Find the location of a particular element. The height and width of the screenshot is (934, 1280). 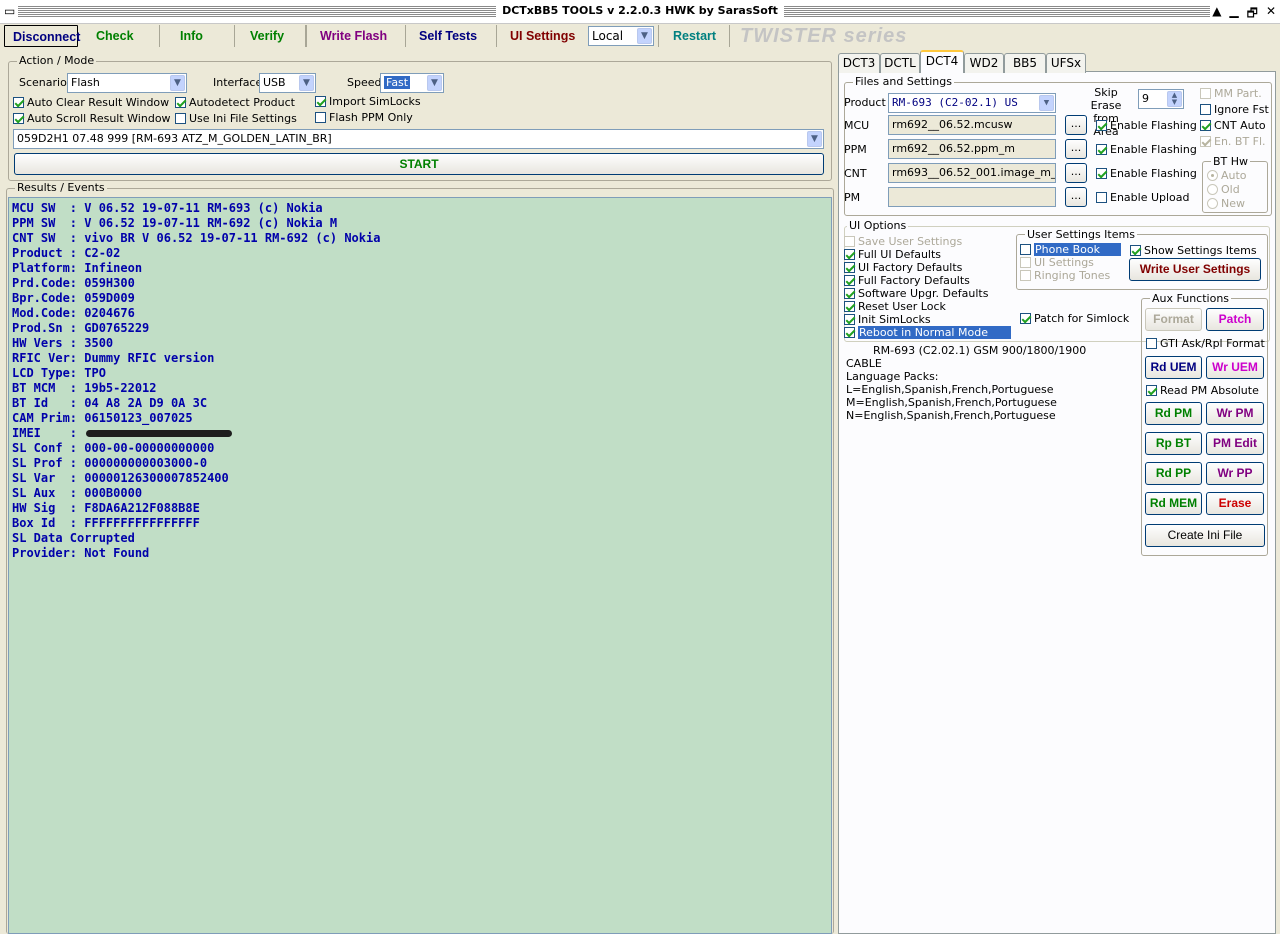

erase-button: Erase is located at coordinates (1235, 503).